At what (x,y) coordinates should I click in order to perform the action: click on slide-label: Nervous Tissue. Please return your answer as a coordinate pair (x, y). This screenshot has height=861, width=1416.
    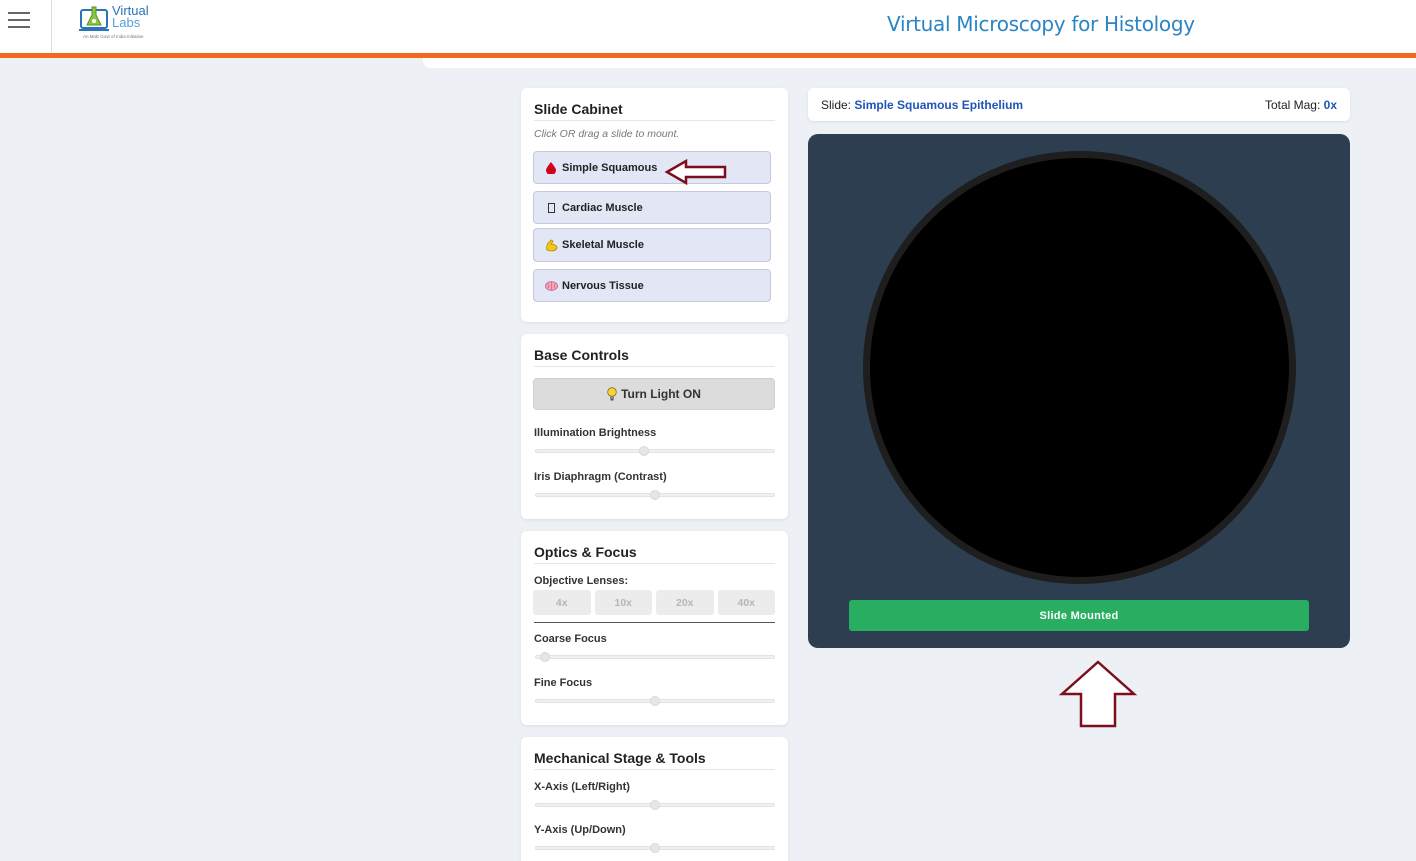
    Looking at the image, I should click on (603, 285).